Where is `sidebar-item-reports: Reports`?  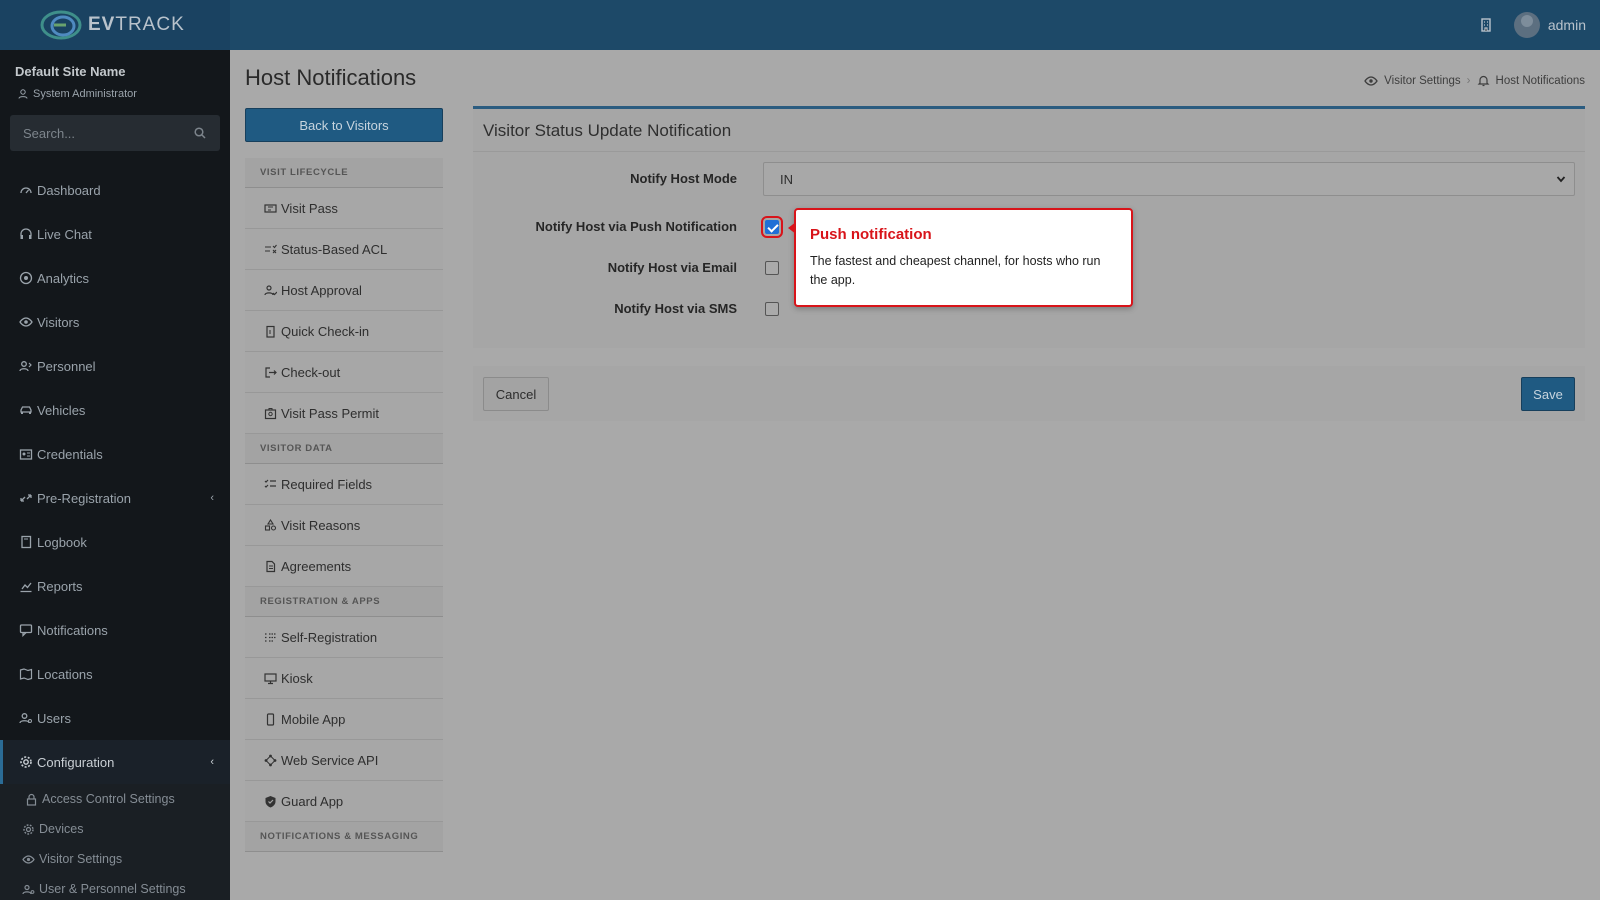
sidebar-item-reports: Reports is located at coordinates (115, 586).